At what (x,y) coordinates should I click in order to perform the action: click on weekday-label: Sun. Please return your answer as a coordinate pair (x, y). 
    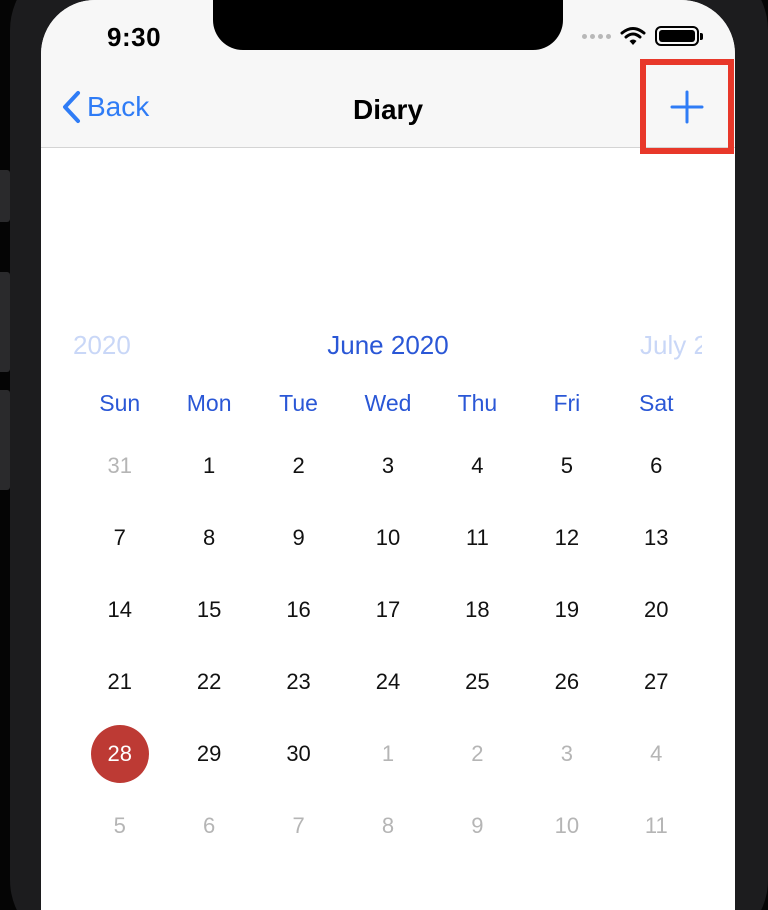
    Looking at the image, I should click on (120, 403).